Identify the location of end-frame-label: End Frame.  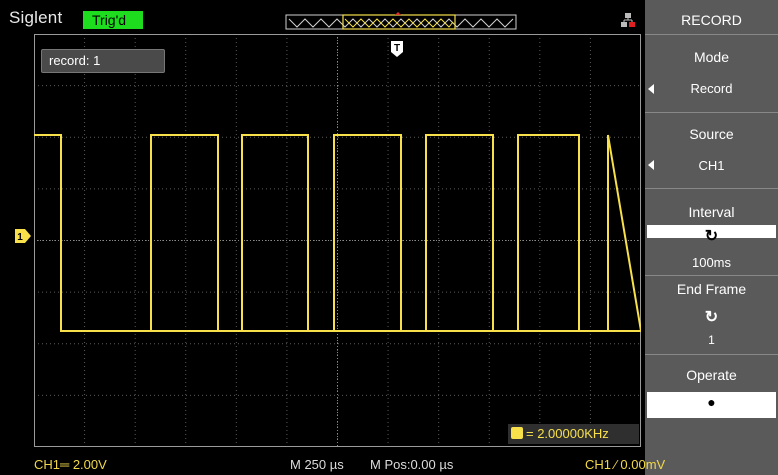
(711, 289).